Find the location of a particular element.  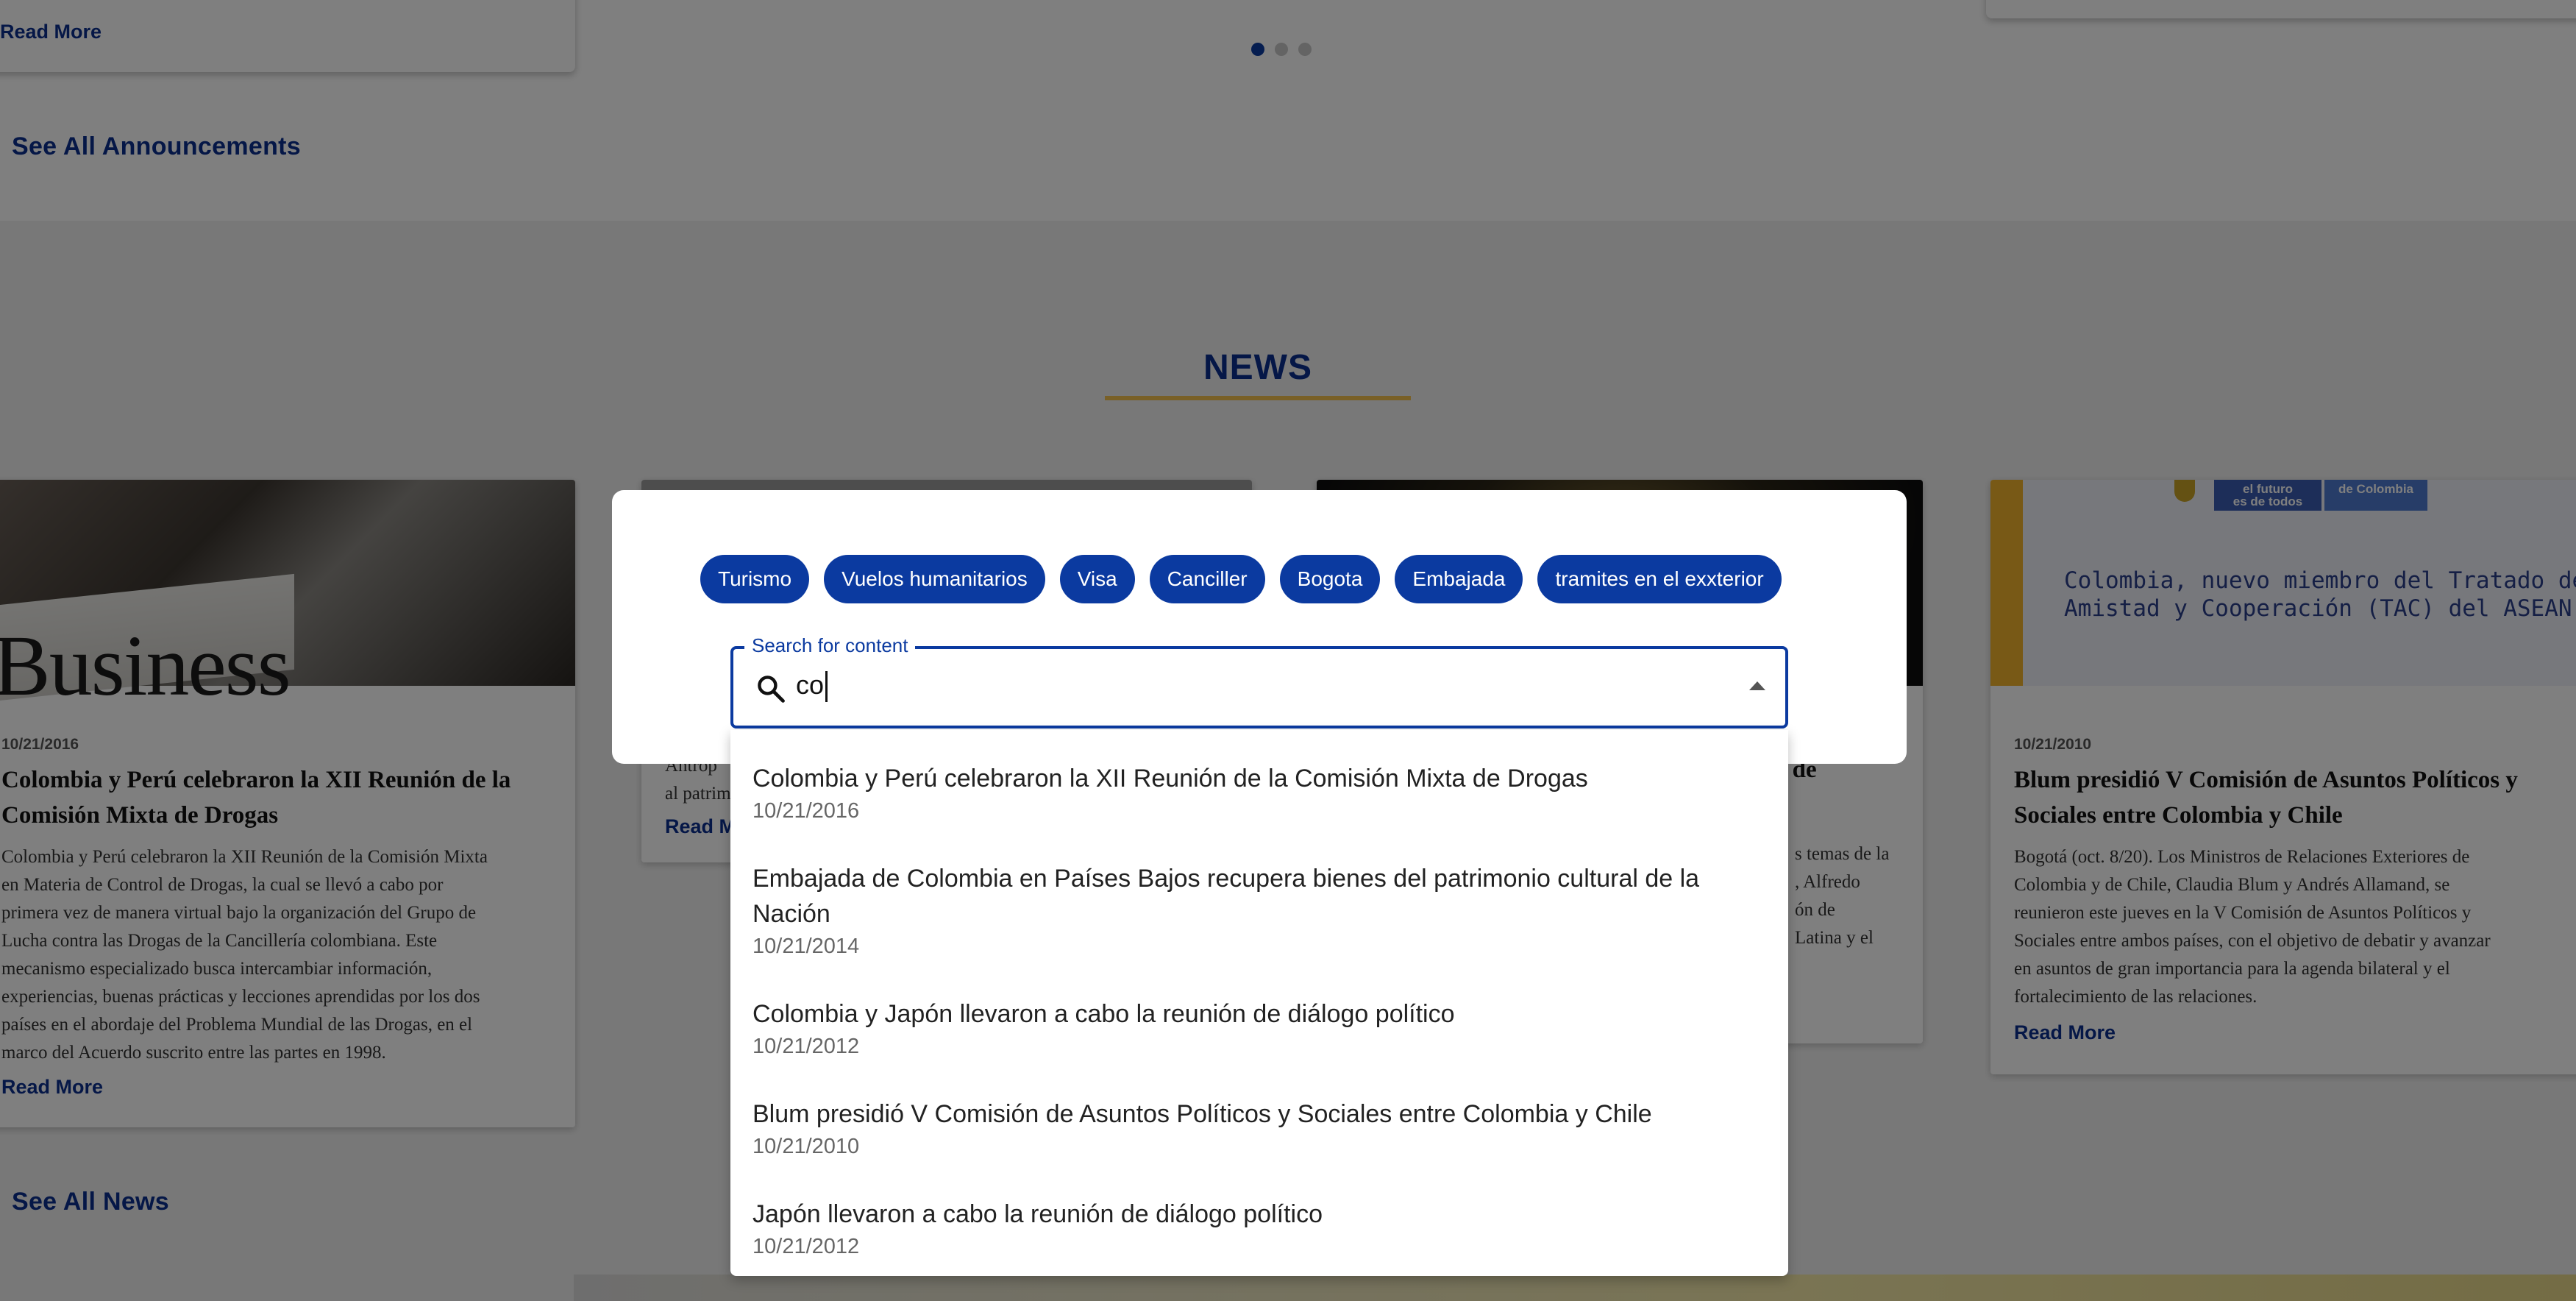

tag-chip: tramites en el exxterior is located at coordinates (1659, 579).